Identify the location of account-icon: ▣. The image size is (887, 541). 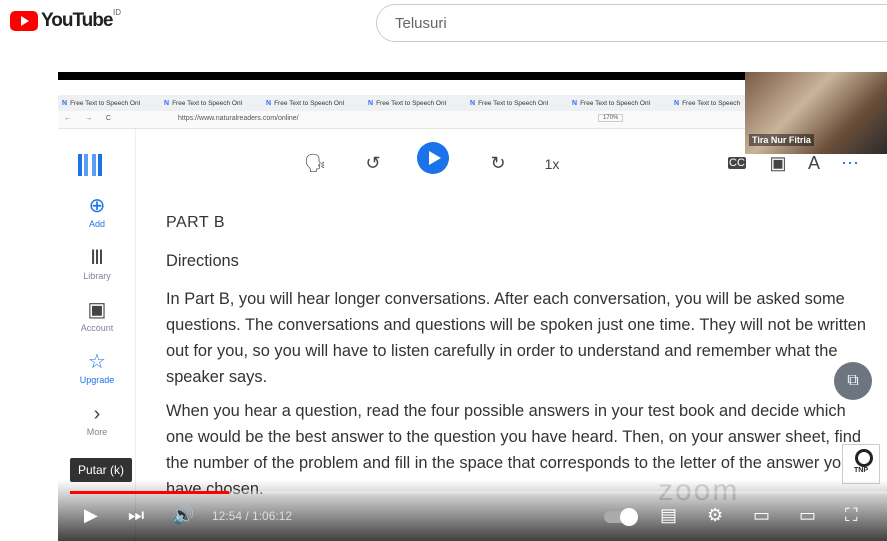
(97, 310).